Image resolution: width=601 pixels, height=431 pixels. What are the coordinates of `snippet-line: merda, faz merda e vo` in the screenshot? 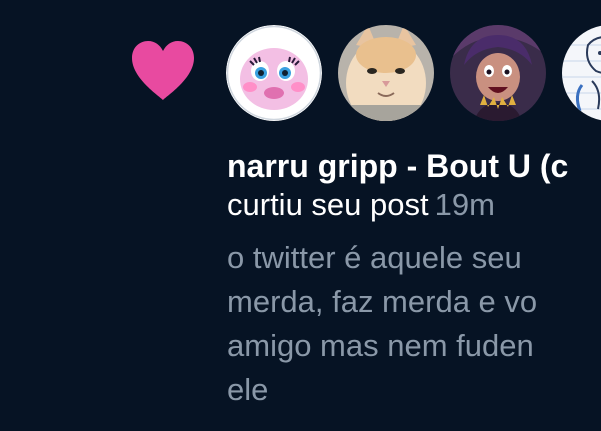 It's located at (382, 301).